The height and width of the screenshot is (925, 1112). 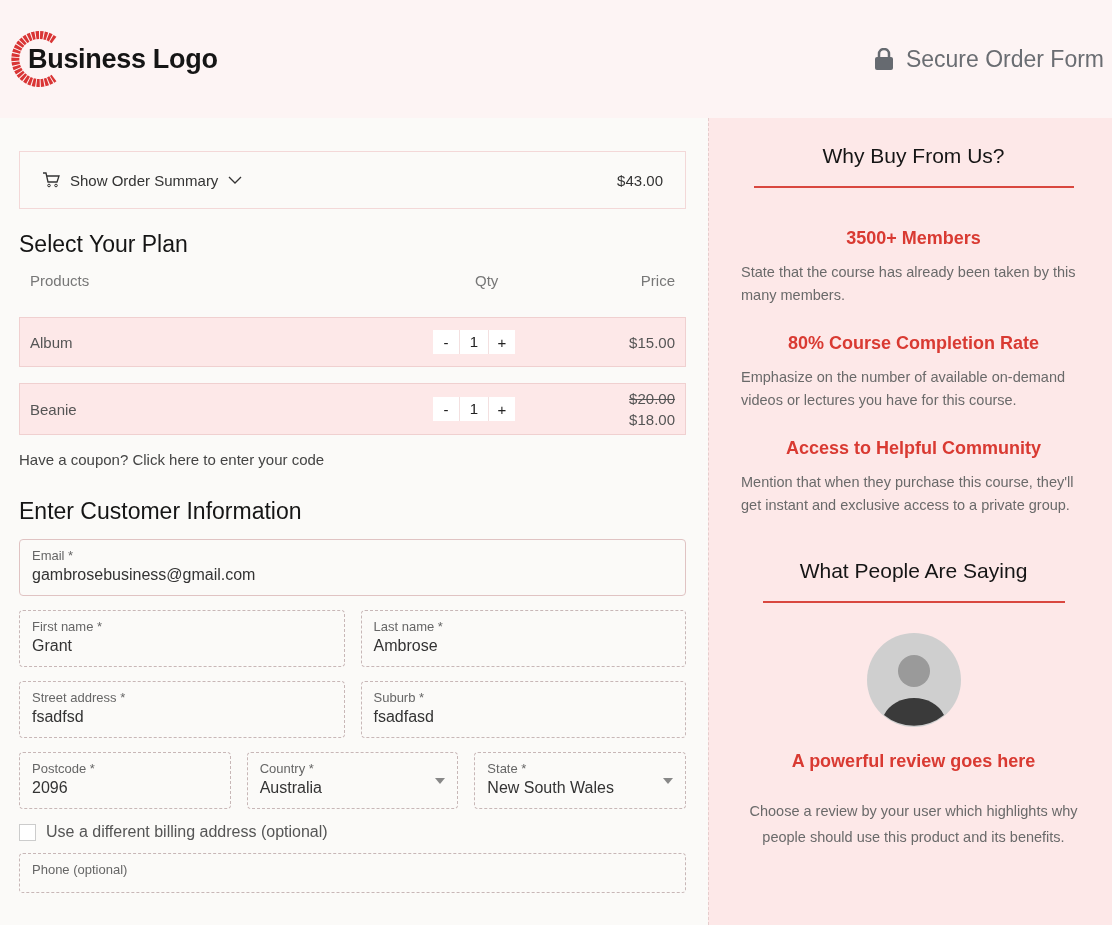 What do you see at coordinates (913, 761) in the screenshot?
I see `review-title: A powerful review goes here` at bounding box center [913, 761].